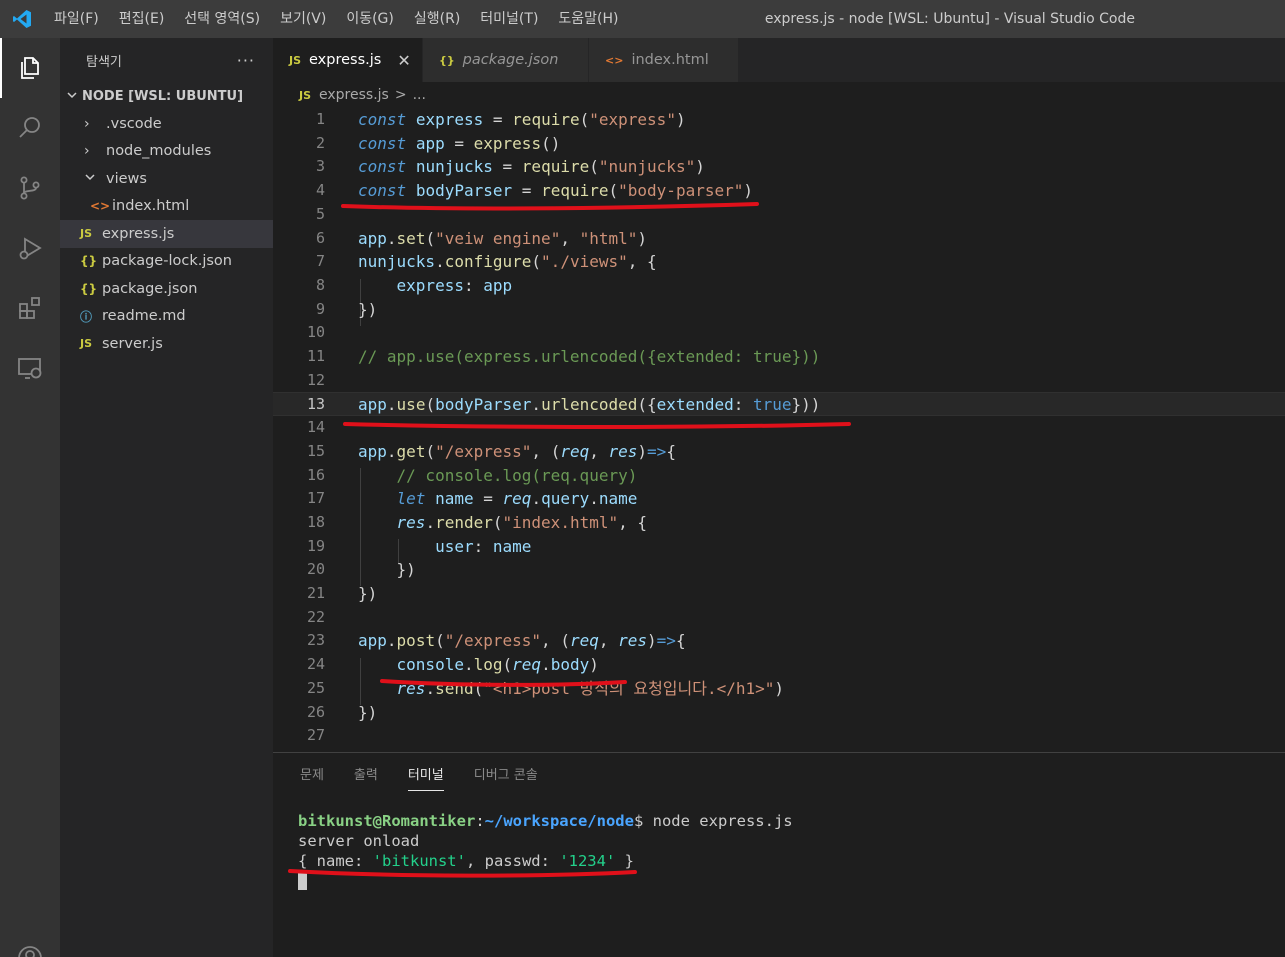 This screenshot has height=957, width=1285. Describe the element at coordinates (166, 179) in the screenshot. I see `tree-item-views: views` at that location.